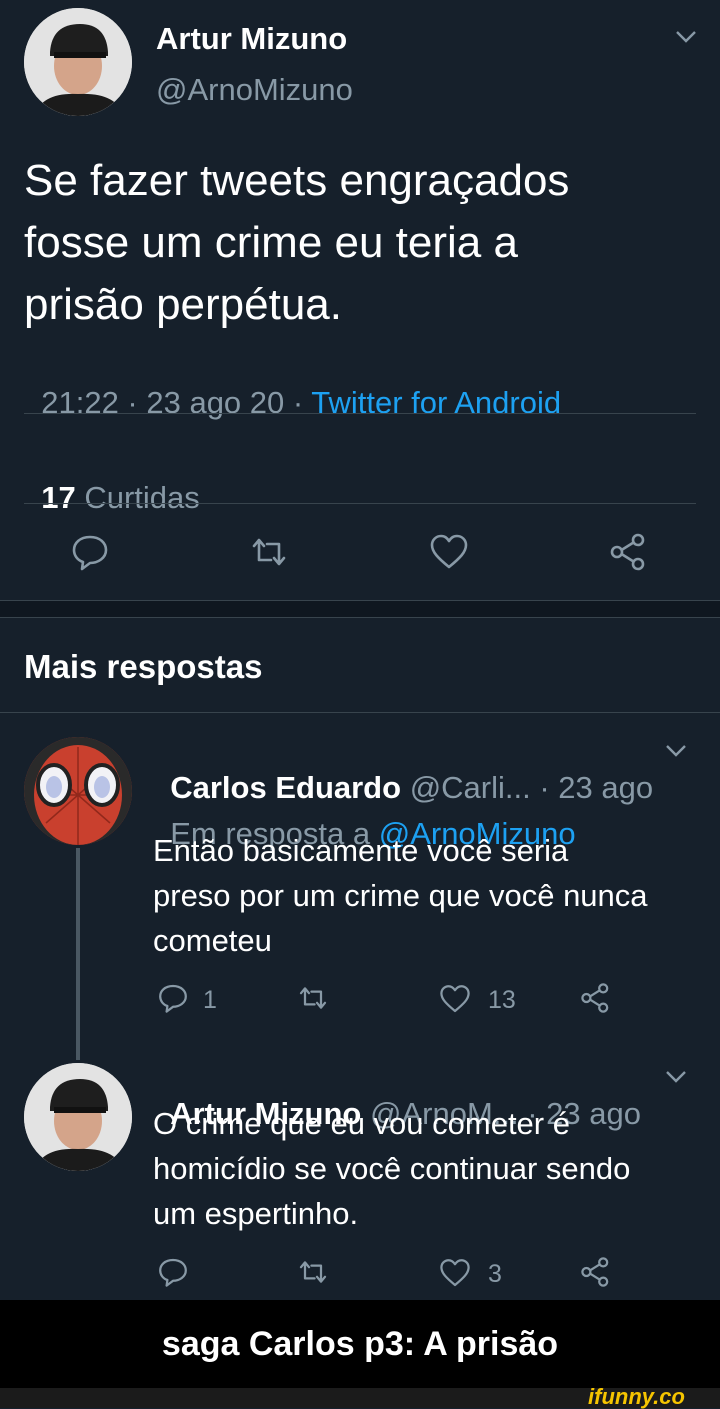 The height and width of the screenshot is (1409, 720). What do you see at coordinates (436, 402) in the screenshot?
I see `tweet-source-link: Twitter for Android` at bounding box center [436, 402].